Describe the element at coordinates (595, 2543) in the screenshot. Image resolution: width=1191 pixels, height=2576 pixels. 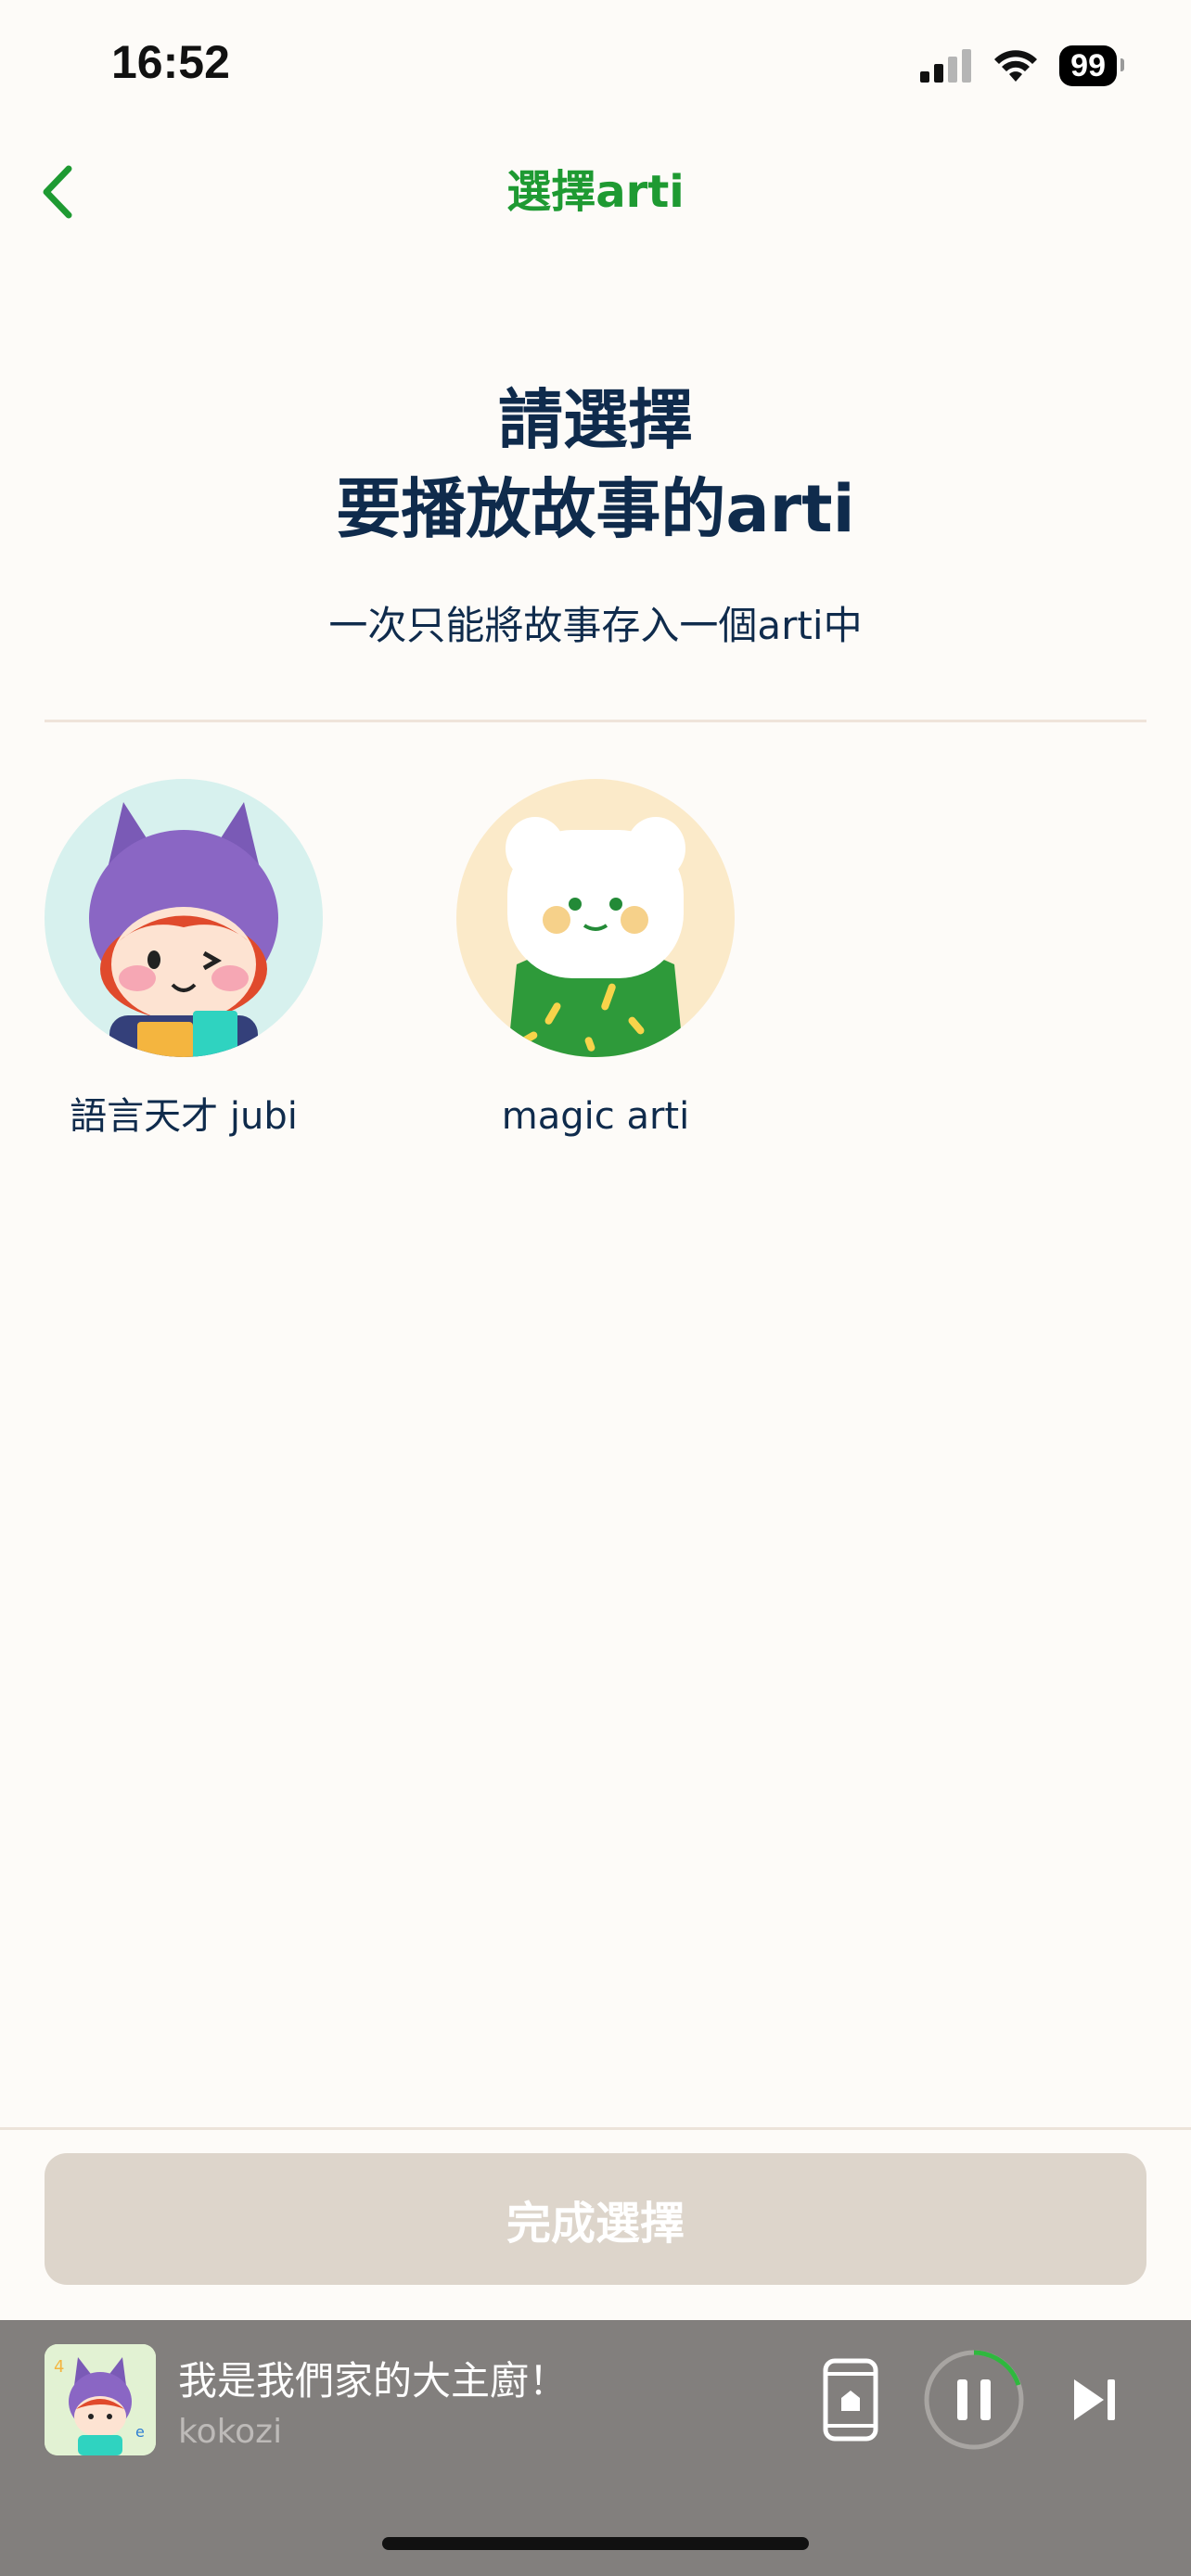
I see `home-indicator` at that location.